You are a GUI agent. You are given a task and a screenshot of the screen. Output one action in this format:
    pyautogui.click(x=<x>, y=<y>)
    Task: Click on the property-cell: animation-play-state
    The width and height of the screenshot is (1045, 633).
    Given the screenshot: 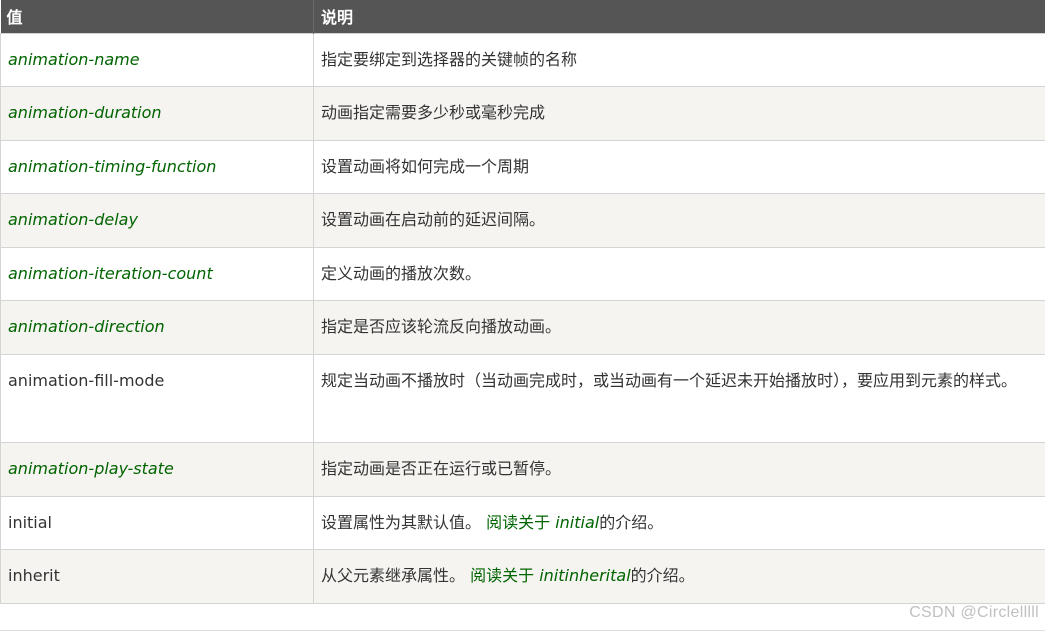 What is the action you would take?
    pyautogui.click(x=157, y=469)
    